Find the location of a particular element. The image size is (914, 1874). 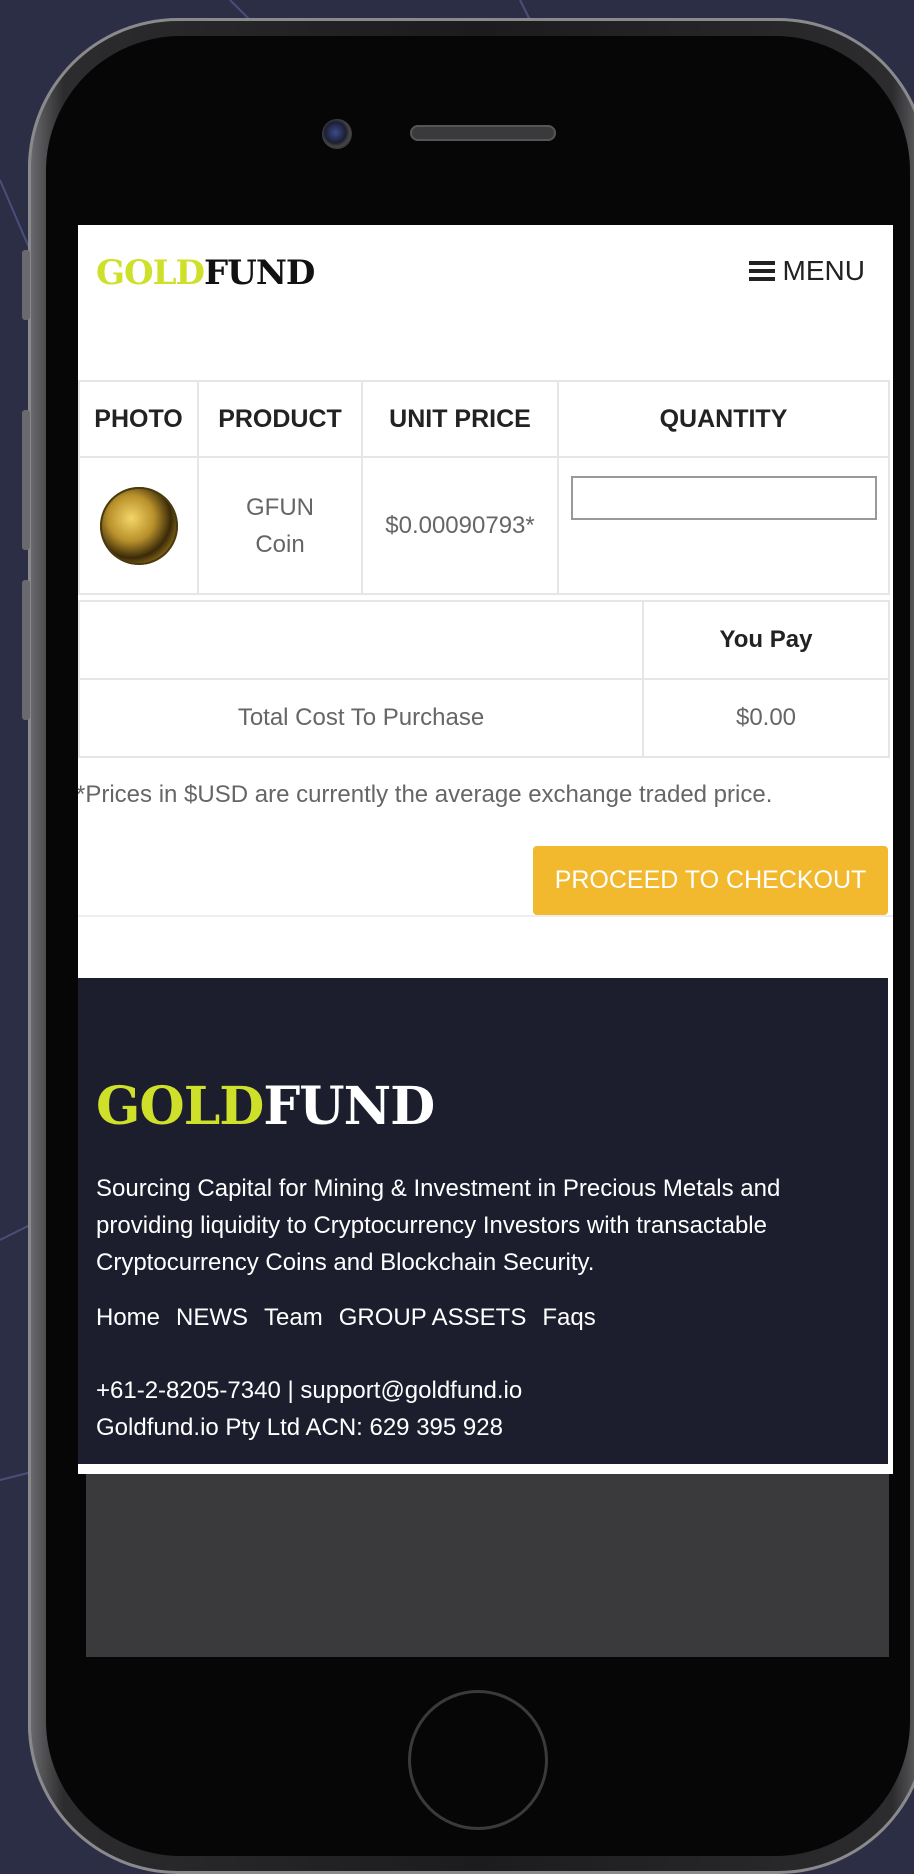

logo-fund-text: FUND is located at coordinates (259, 273).